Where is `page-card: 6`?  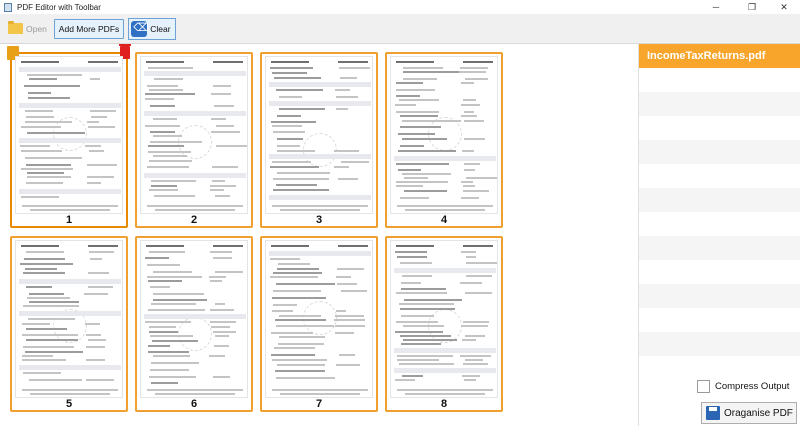 page-card: 6 is located at coordinates (194, 324).